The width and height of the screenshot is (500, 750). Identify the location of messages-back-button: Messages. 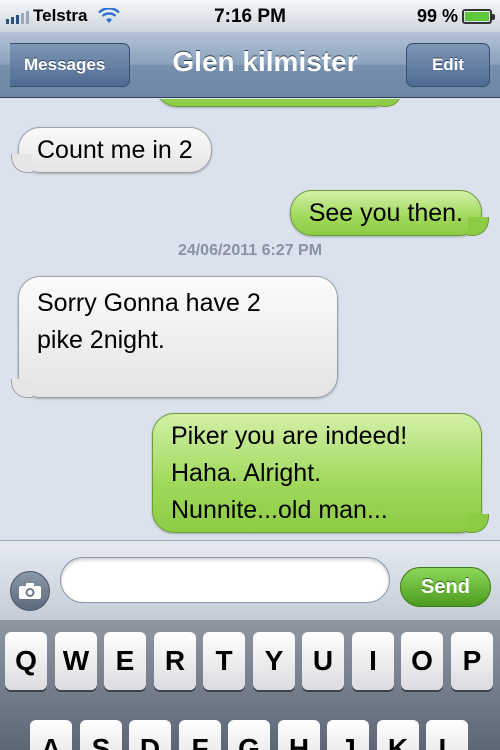
(70, 65).